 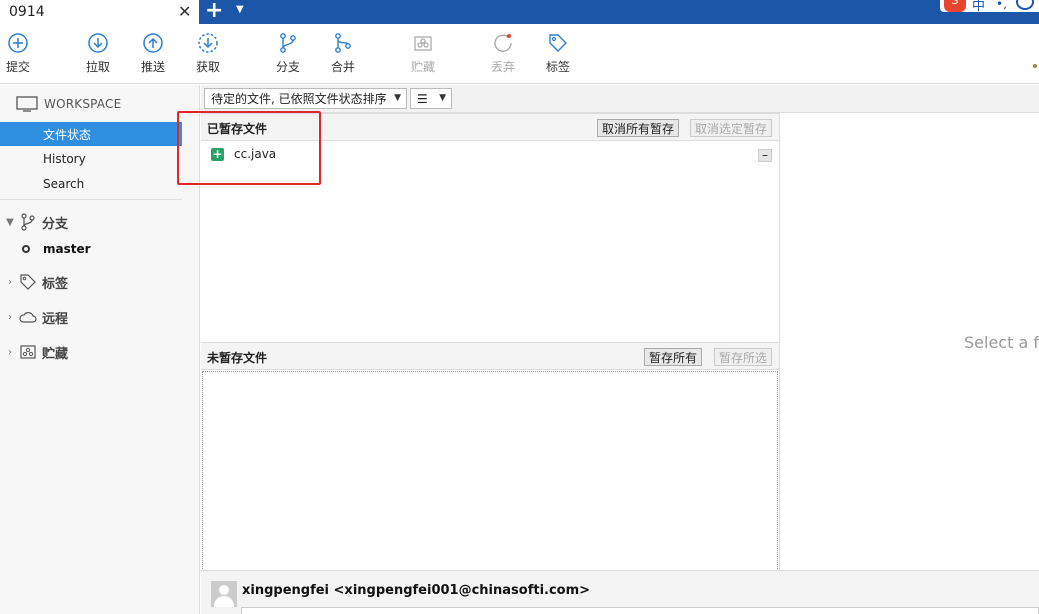 What do you see at coordinates (240, 9) in the screenshot?
I see `tab-menu-chevron-icon: ▼` at bounding box center [240, 9].